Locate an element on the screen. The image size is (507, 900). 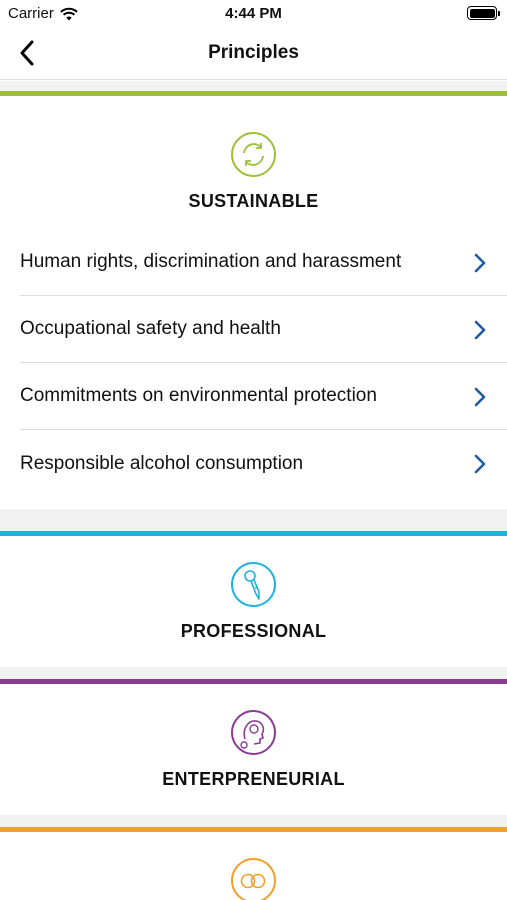
navigation-bar: Principles is located at coordinates (253, 54).